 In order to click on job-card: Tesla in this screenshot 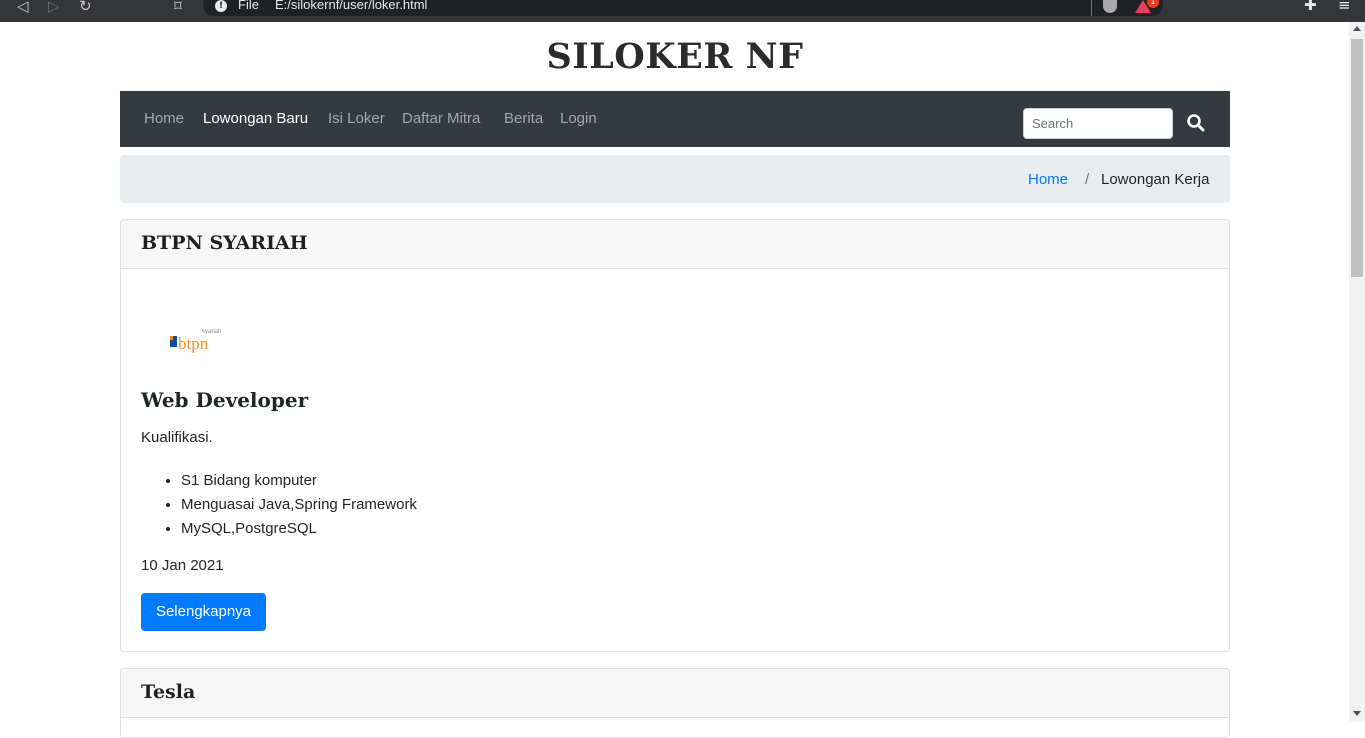, I will do `click(675, 703)`.